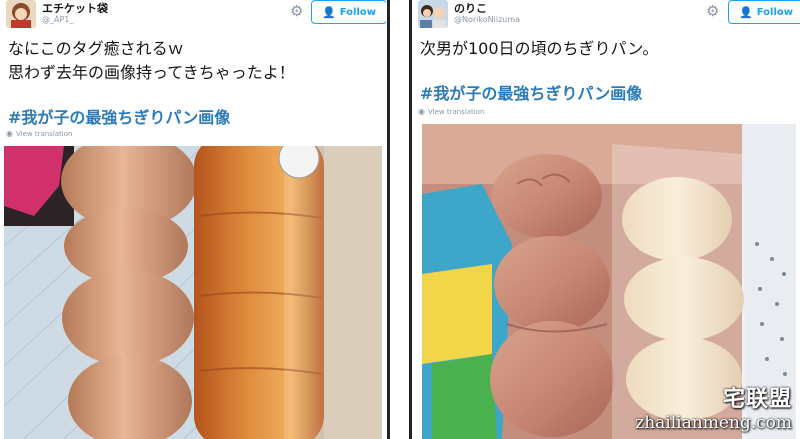 This screenshot has width=800, height=439. What do you see at coordinates (57, 19) in the screenshot?
I see `user-handle: @_AP1_` at bounding box center [57, 19].